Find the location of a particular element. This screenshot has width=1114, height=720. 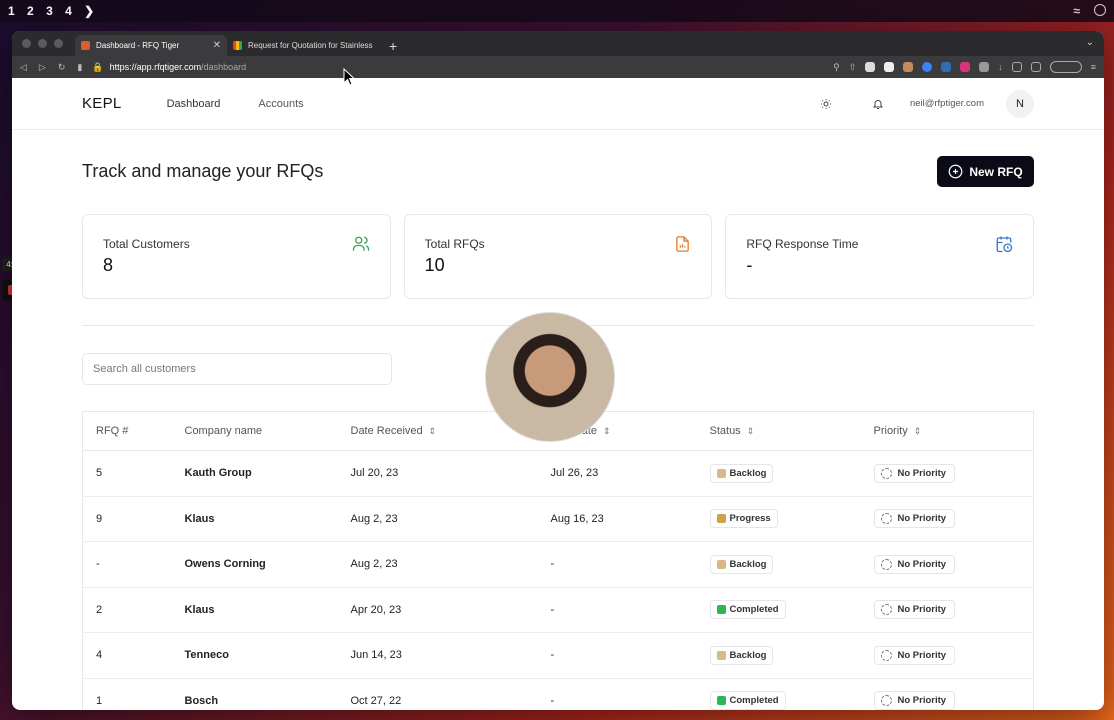

sun-icon is located at coordinates (826, 104).